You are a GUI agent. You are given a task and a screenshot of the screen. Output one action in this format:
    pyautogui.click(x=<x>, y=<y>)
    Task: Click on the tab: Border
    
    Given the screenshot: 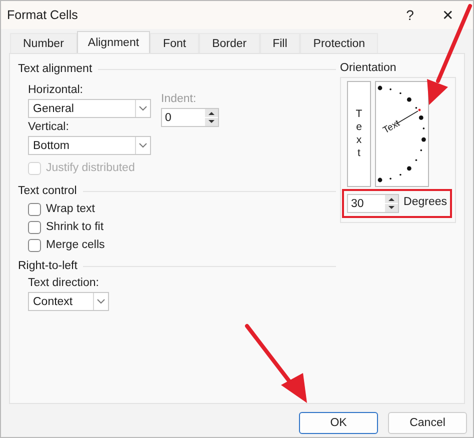 What is the action you would take?
    pyautogui.click(x=229, y=43)
    